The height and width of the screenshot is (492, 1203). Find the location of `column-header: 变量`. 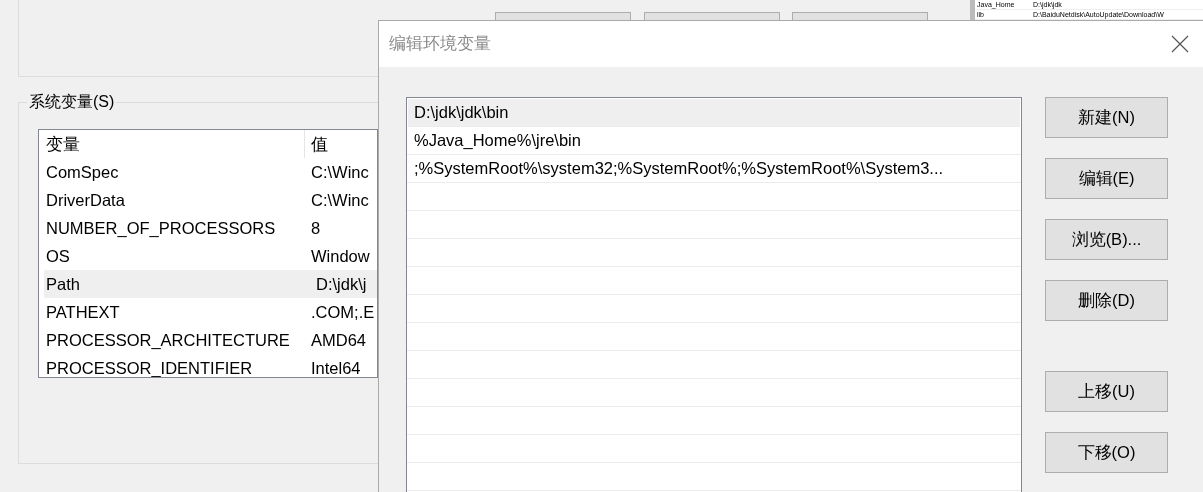

column-header: 变量 is located at coordinates (172, 144).